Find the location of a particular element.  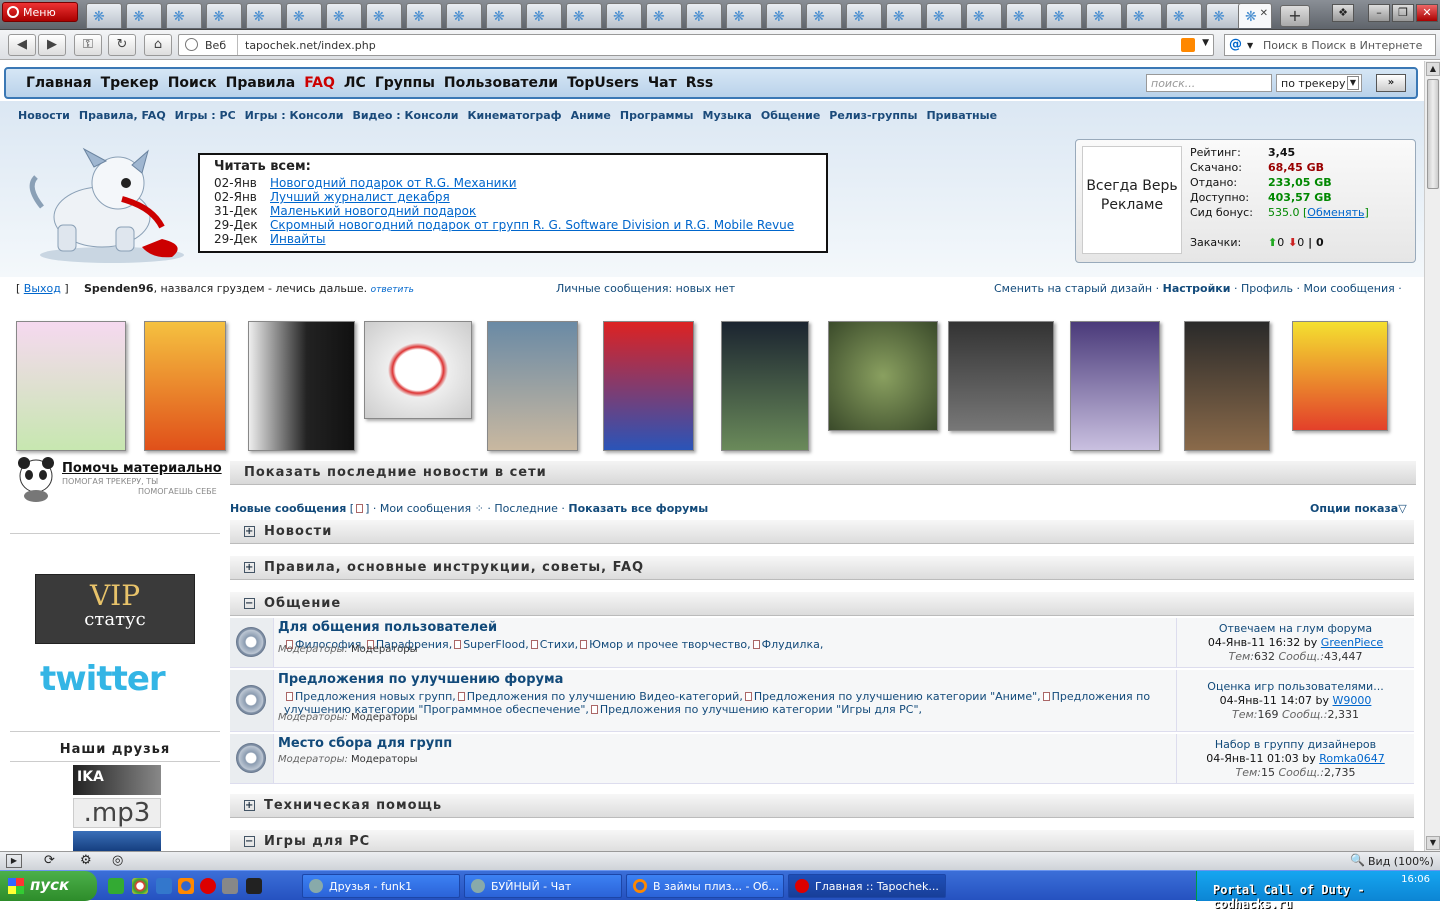

close-tab-icon: ✕ is located at coordinates (1264, 13).